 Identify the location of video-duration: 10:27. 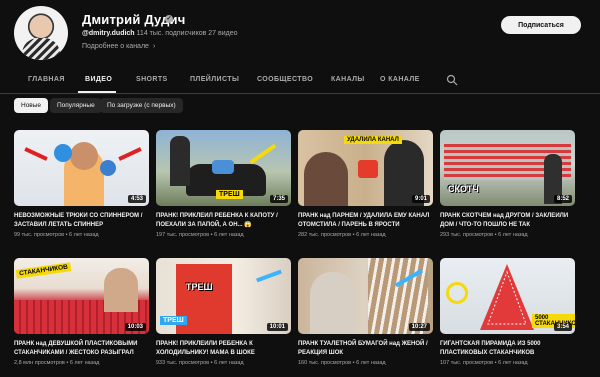
(419, 327).